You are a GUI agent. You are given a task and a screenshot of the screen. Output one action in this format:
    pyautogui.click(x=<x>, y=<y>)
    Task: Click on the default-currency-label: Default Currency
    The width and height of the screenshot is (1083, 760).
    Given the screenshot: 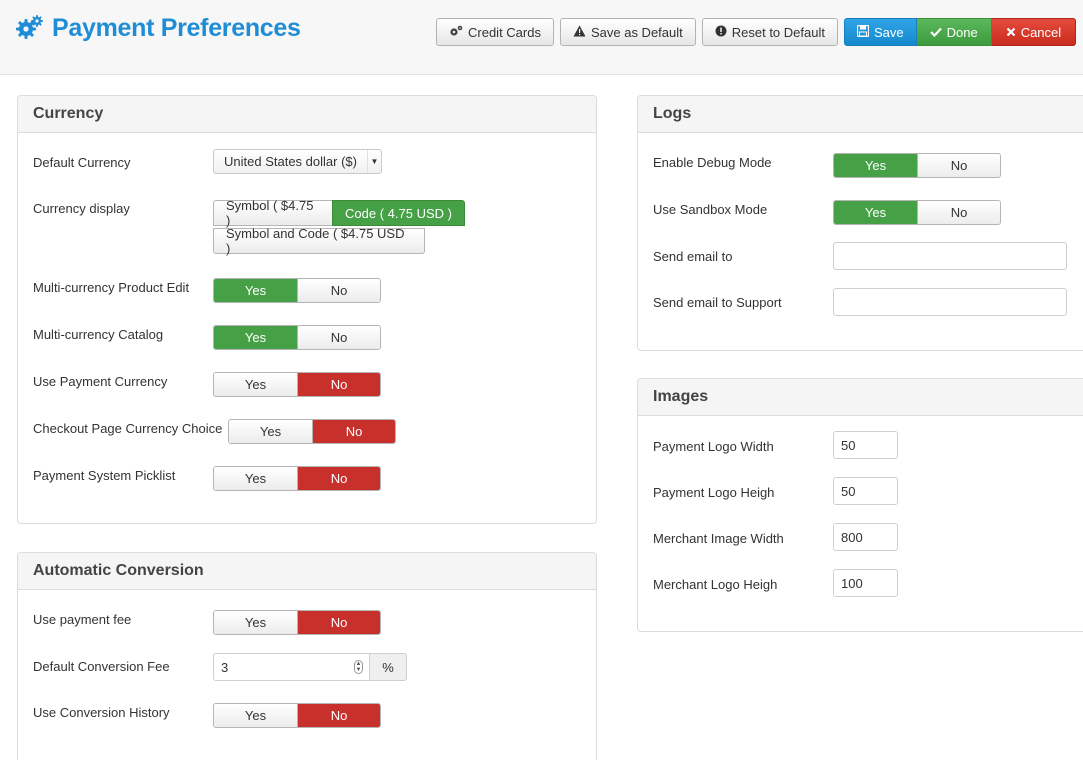 What is the action you would take?
    pyautogui.click(x=82, y=162)
    